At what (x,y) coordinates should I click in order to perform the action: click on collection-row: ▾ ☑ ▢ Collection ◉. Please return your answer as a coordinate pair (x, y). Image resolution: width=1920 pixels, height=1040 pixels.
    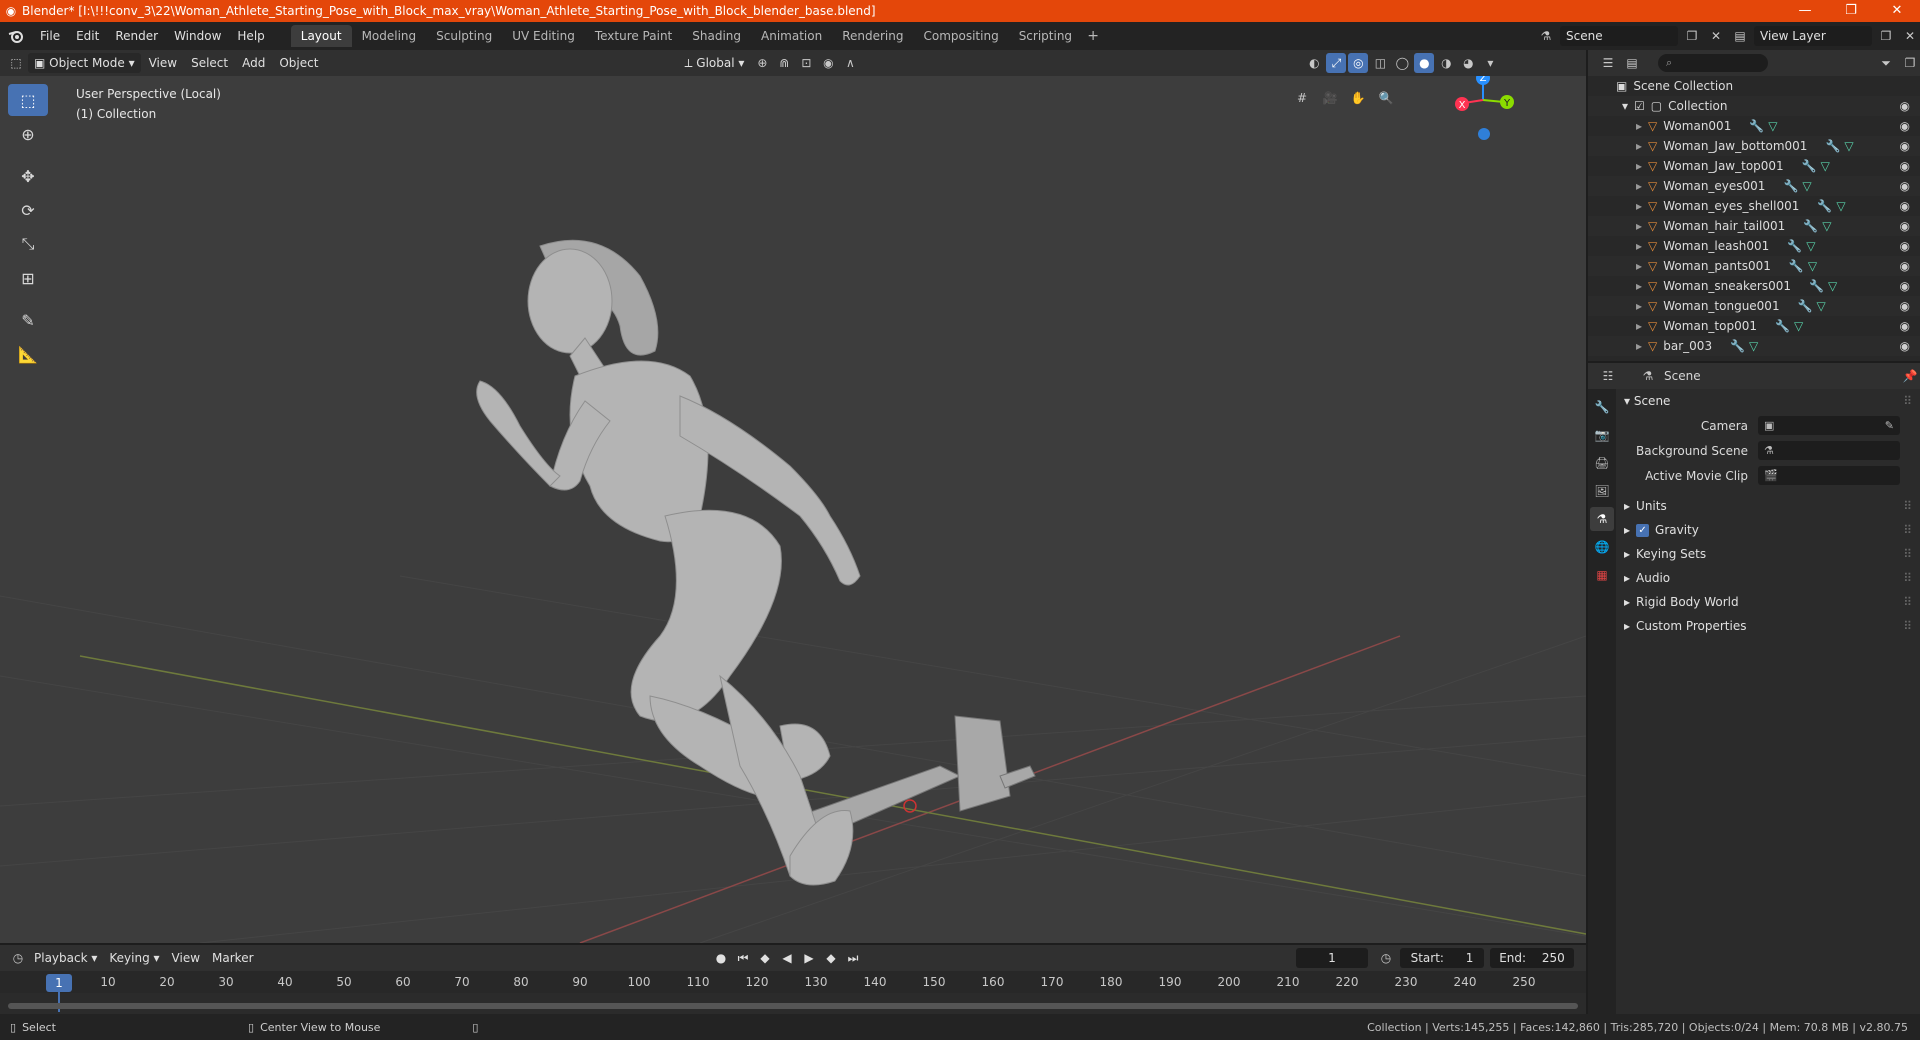
    Looking at the image, I should click on (1754, 106).